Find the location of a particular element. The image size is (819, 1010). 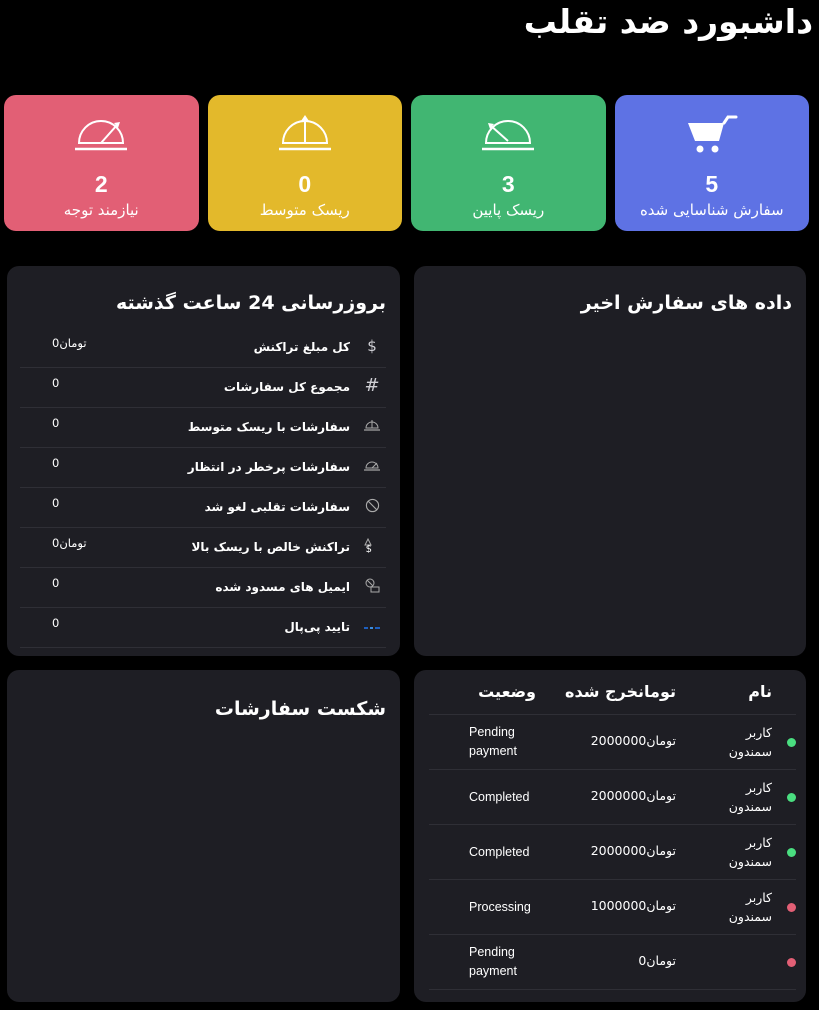

card-identified-orders: 5 سفارش شناسایی شده is located at coordinates (711, 163).